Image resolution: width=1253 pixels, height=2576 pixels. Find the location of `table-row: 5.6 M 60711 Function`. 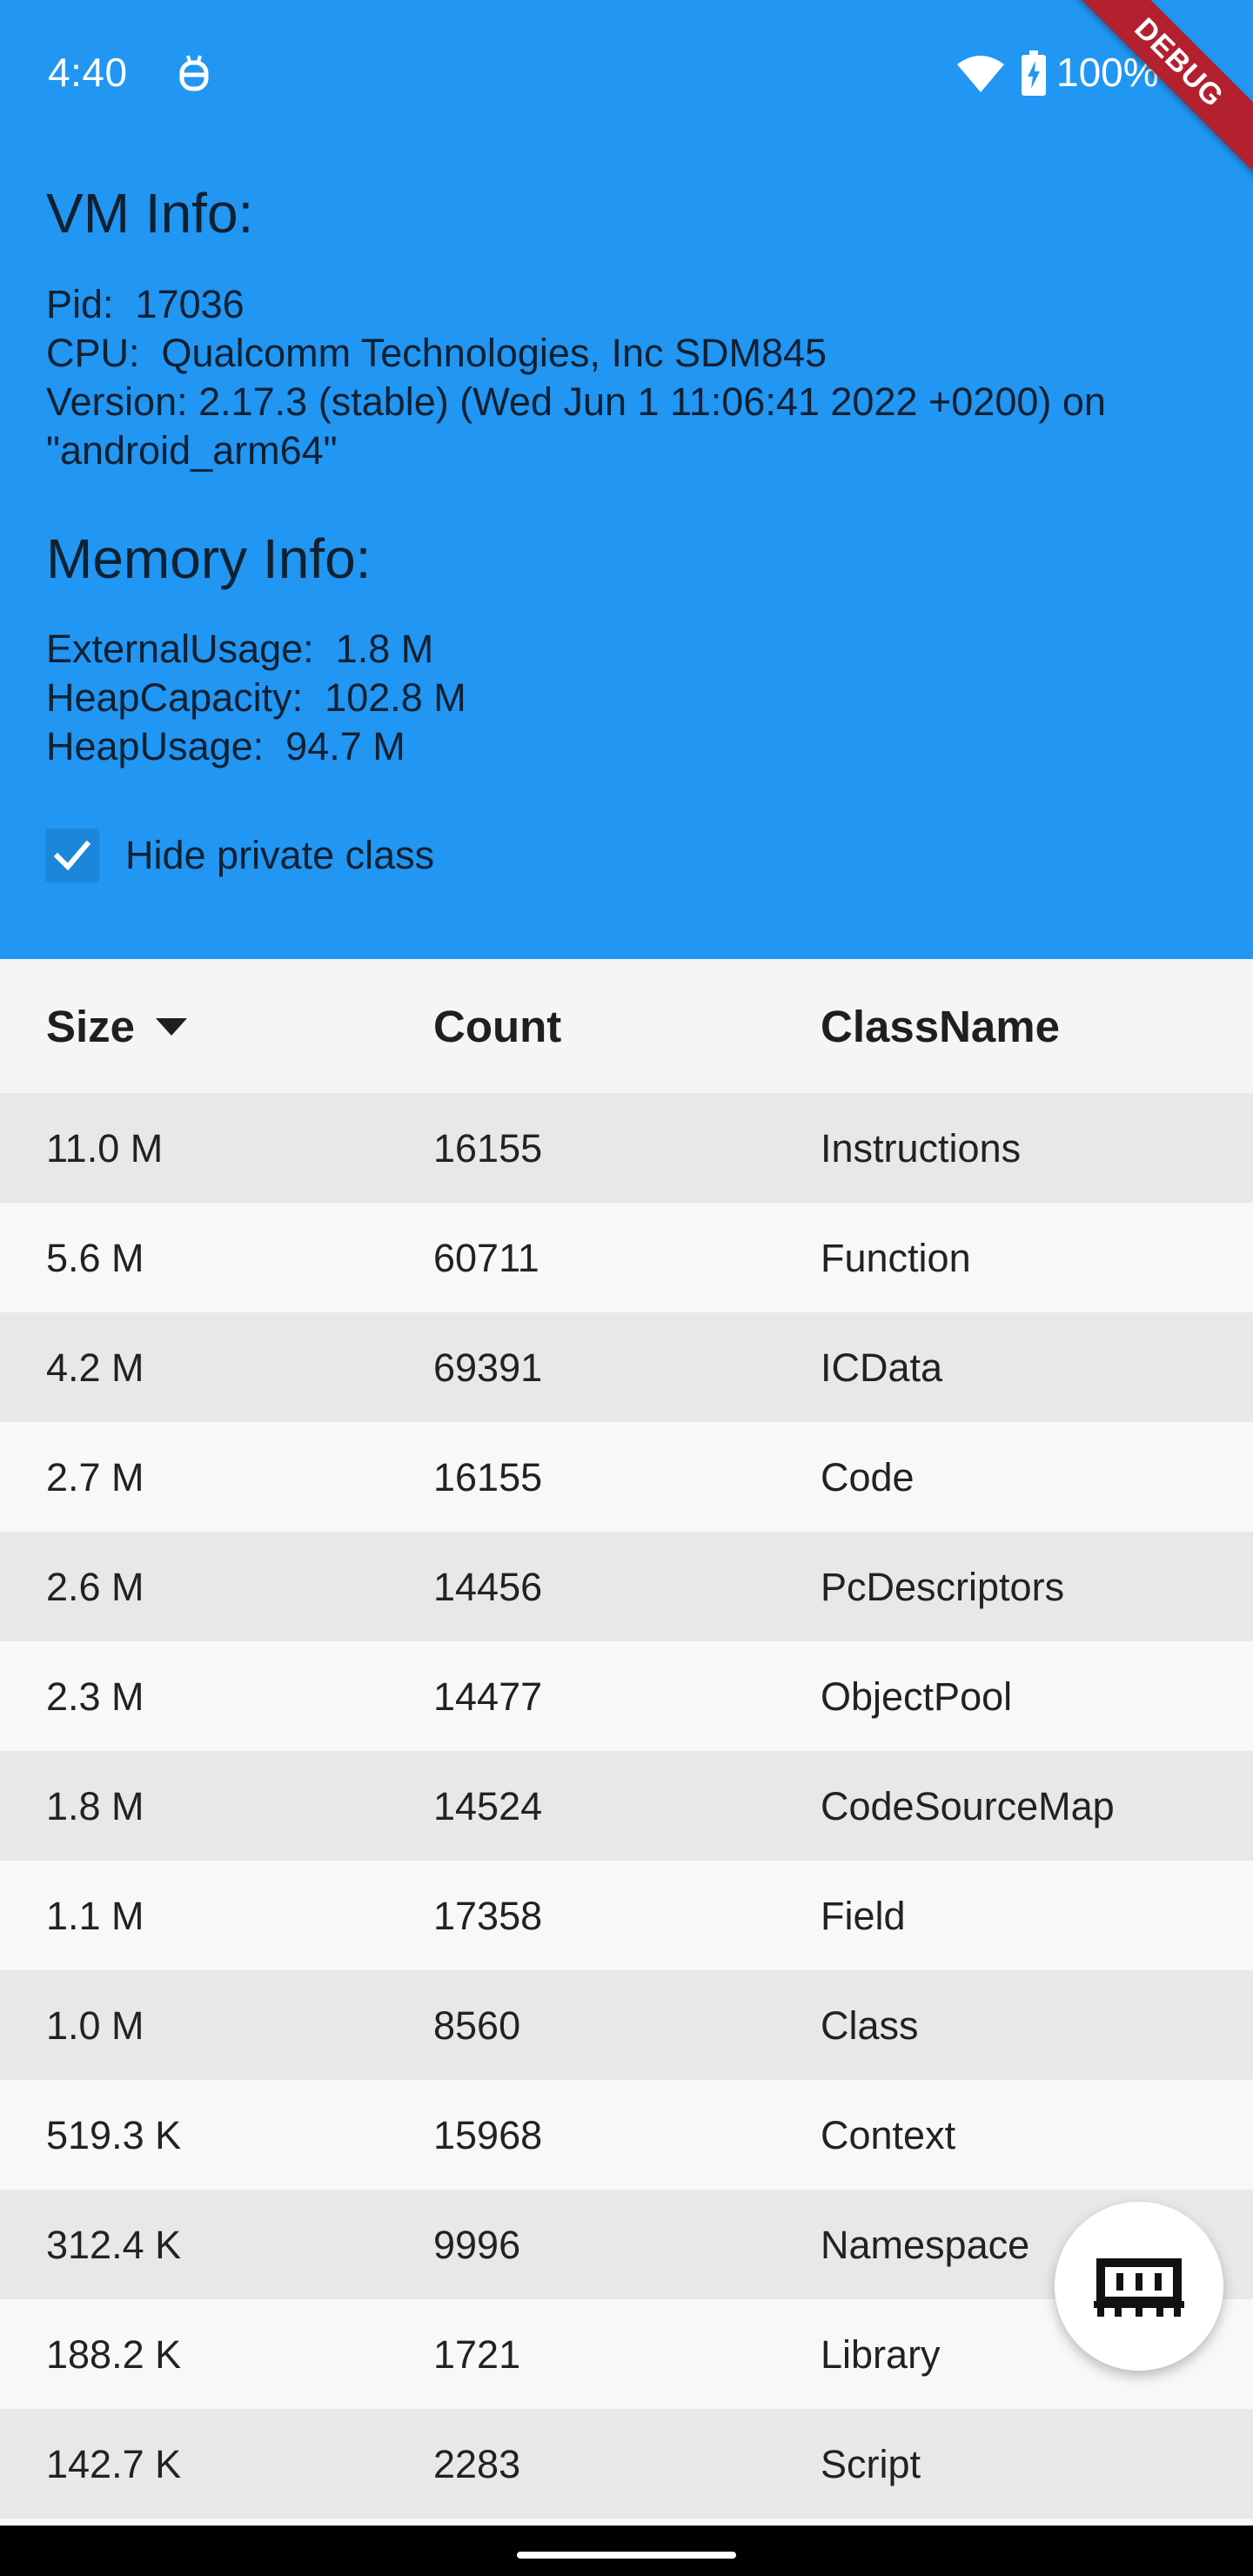

table-row: 5.6 M 60711 Function is located at coordinates (626, 1257).